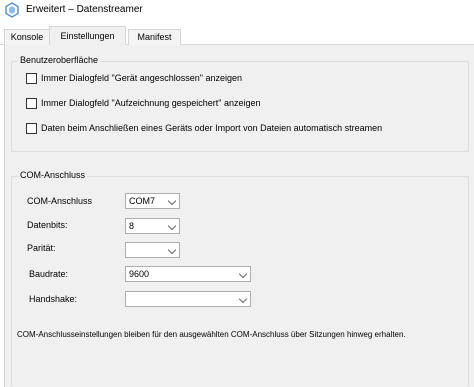 Image resolution: width=474 pixels, height=387 pixels. Describe the element at coordinates (49, 274) in the screenshot. I see `baudrate-label: Baudrate:` at that location.